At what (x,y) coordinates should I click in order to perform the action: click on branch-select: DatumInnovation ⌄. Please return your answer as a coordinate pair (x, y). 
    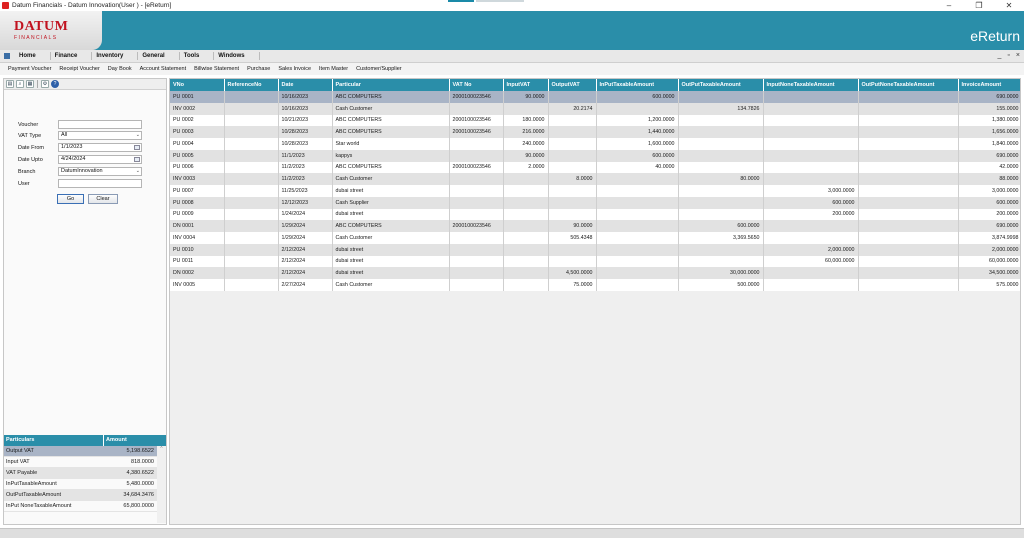
    Looking at the image, I should click on (100, 171).